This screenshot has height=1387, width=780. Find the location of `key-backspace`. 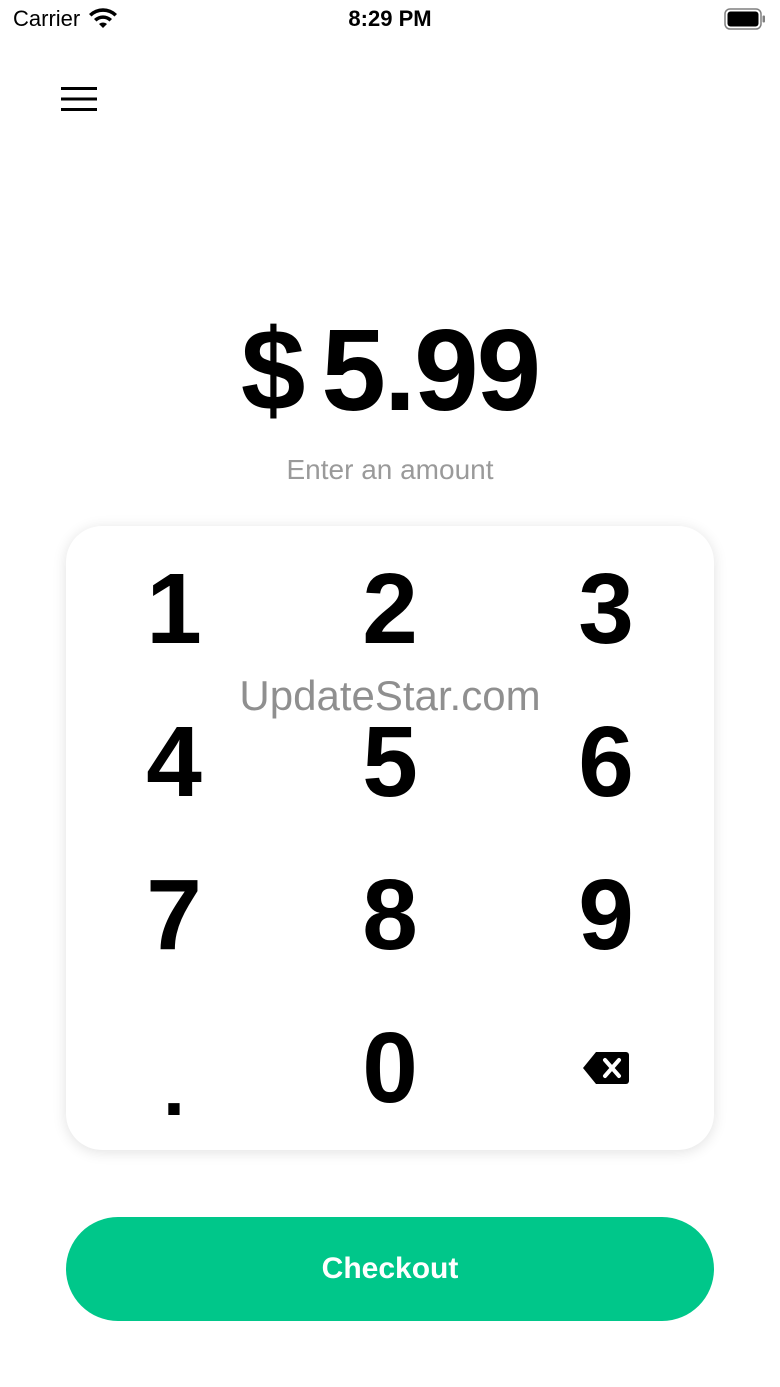

key-backspace is located at coordinates (606, 1067).